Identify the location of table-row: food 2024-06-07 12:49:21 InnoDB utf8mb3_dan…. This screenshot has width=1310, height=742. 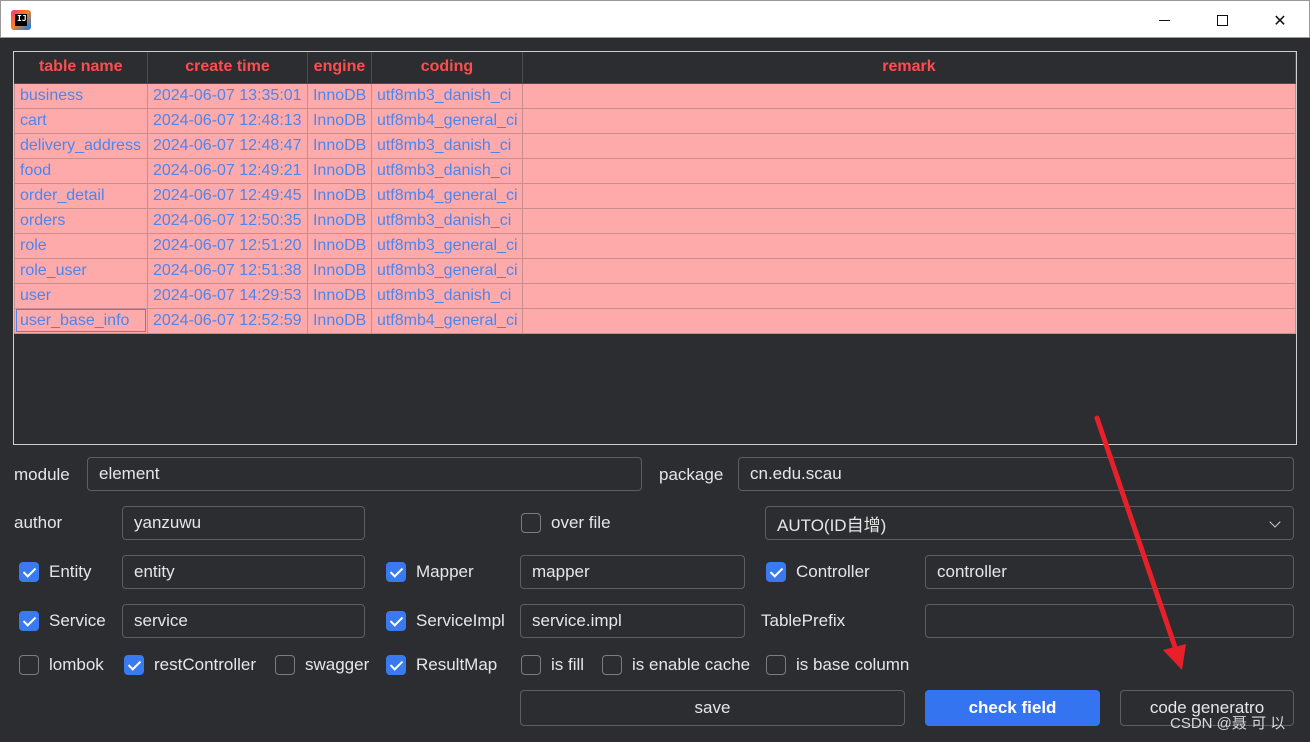
(655, 170).